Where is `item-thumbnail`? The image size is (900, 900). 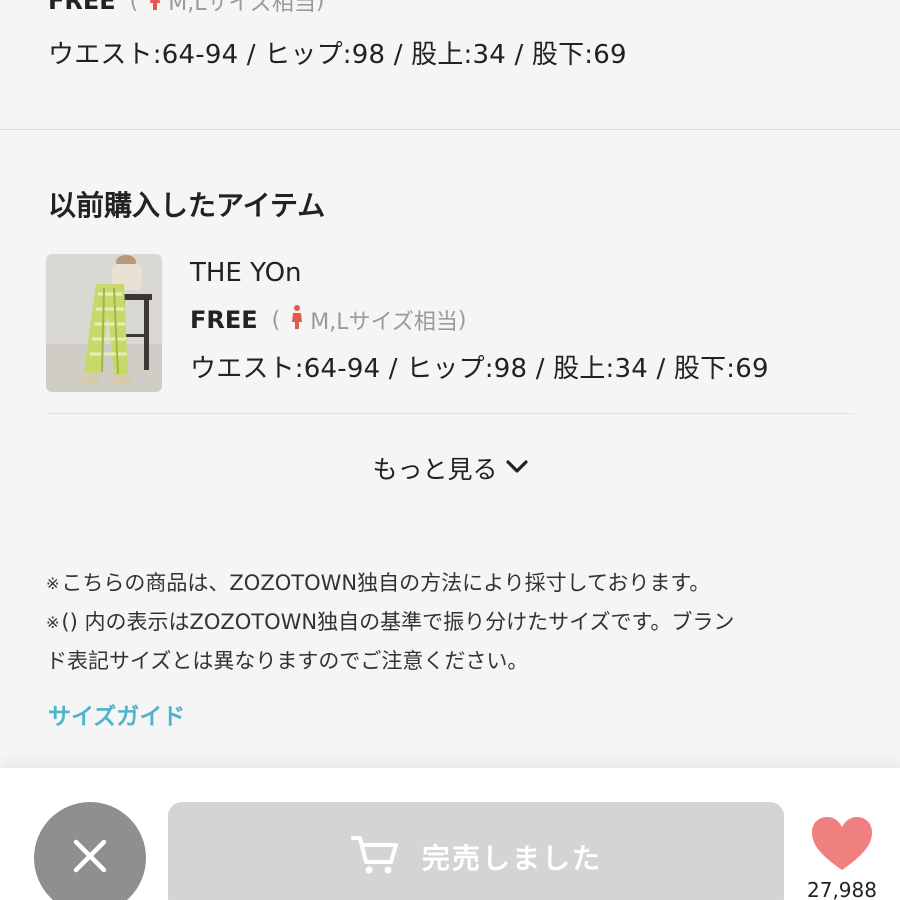
item-thumbnail is located at coordinates (104, 323).